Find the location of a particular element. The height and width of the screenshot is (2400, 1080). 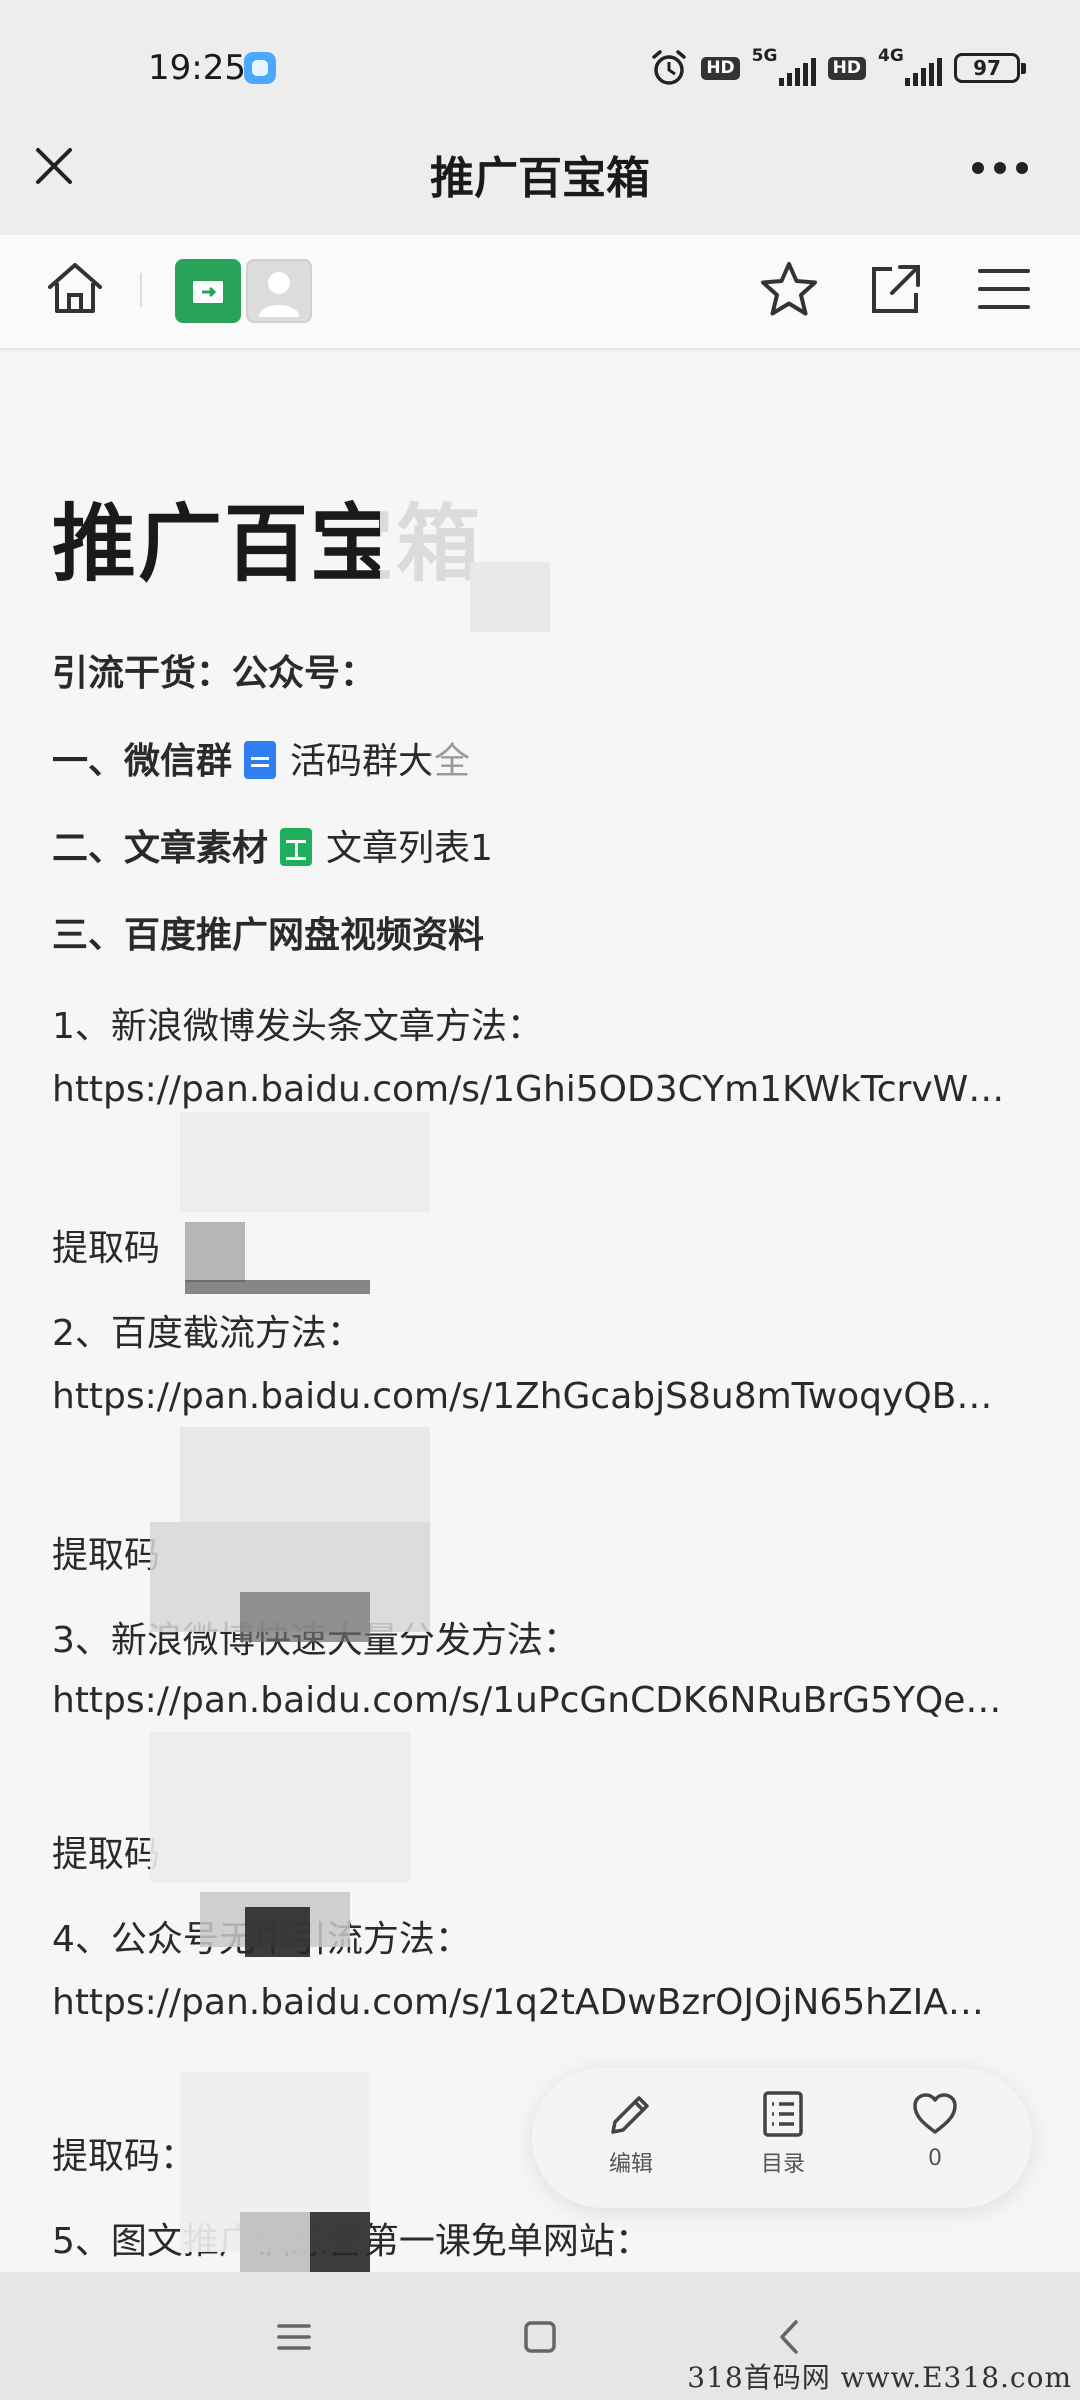

edit-button: 编辑 is located at coordinates (631, 2143).